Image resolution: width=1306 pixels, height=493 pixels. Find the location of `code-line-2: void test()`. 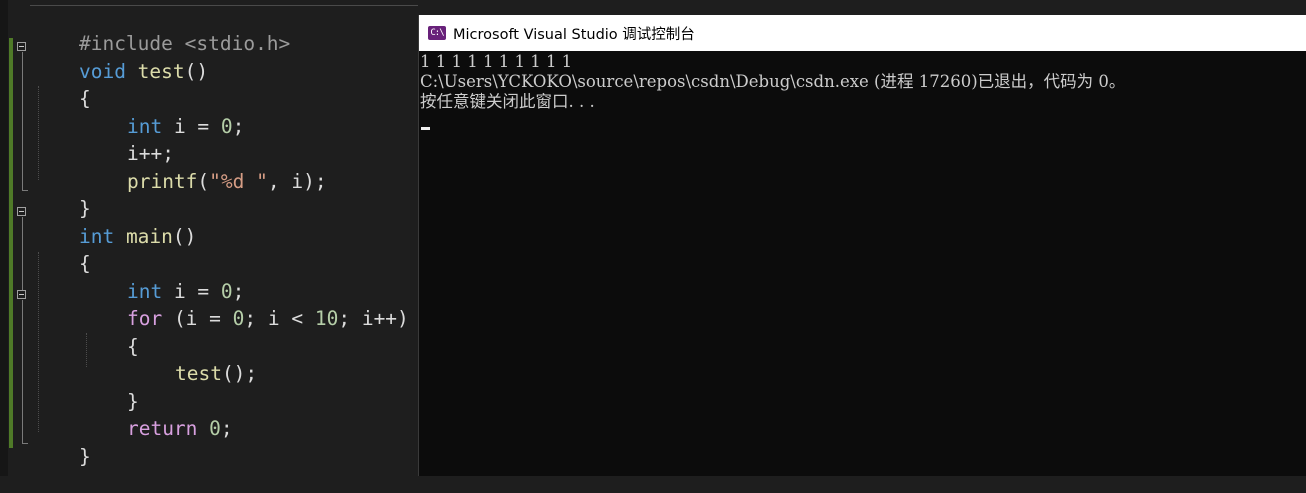

code-line-2: void test() is located at coordinates (120, 59).